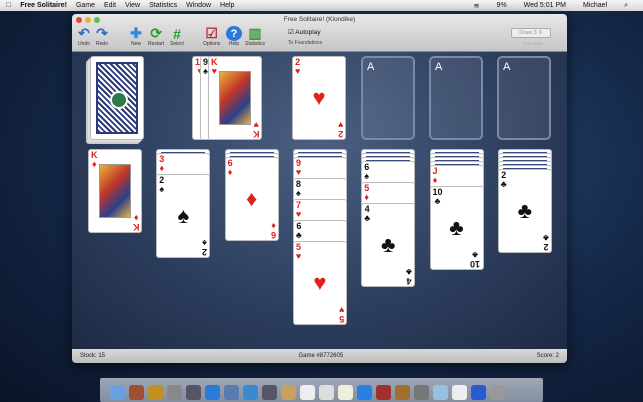  What do you see at coordinates (341, 314) in the screenshot?
I see `card-index-bottom: 5 ♥` at bounding box center [341, 314].